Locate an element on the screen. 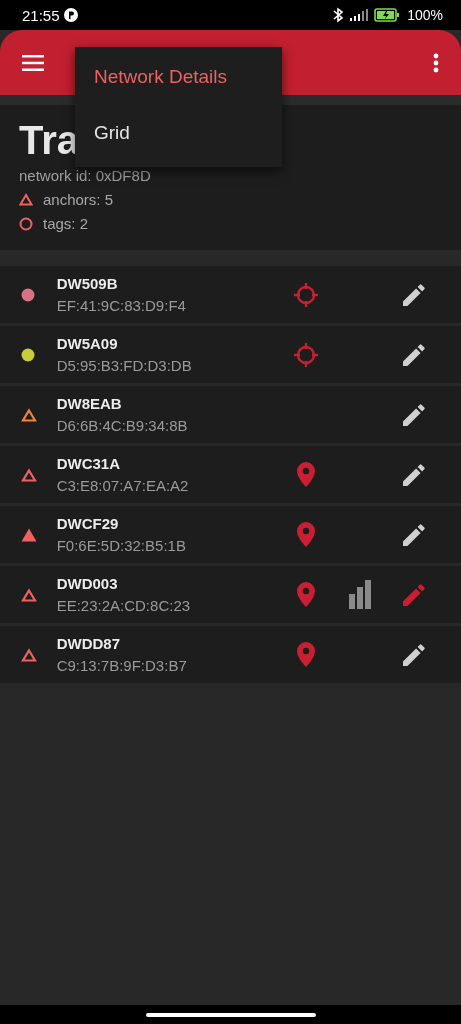 The height and width of the screenshot is (1024, 461). device-name: DW509B is located at coordinates (87, 283).